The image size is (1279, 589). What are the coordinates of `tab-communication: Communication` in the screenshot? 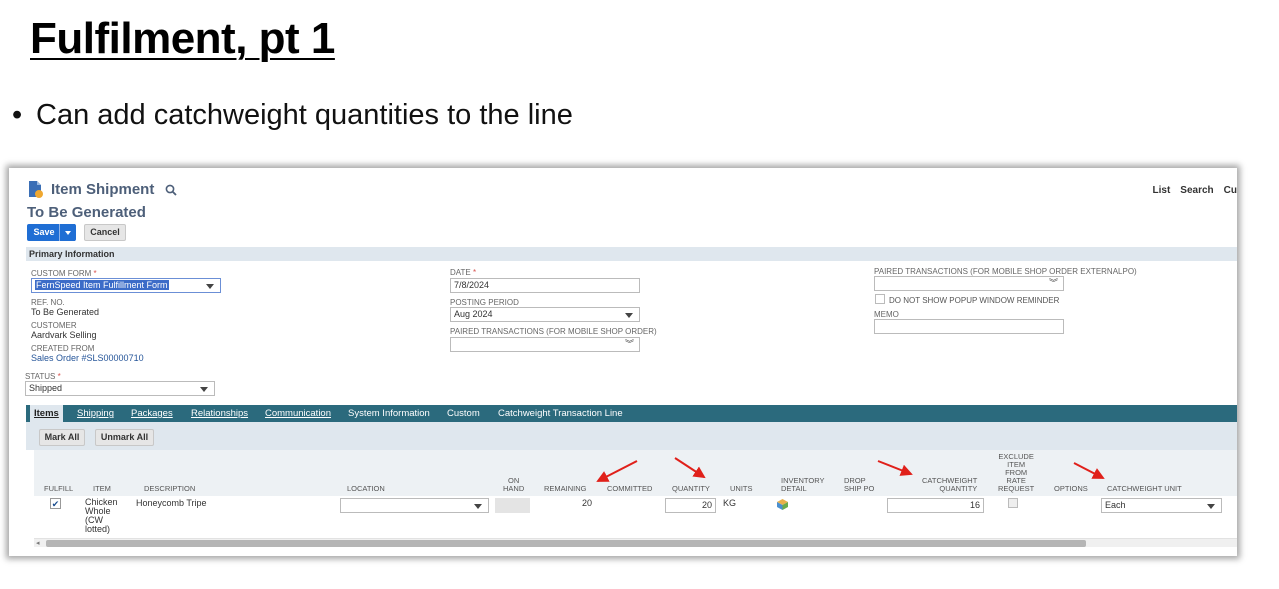 It's located at (298, 413).